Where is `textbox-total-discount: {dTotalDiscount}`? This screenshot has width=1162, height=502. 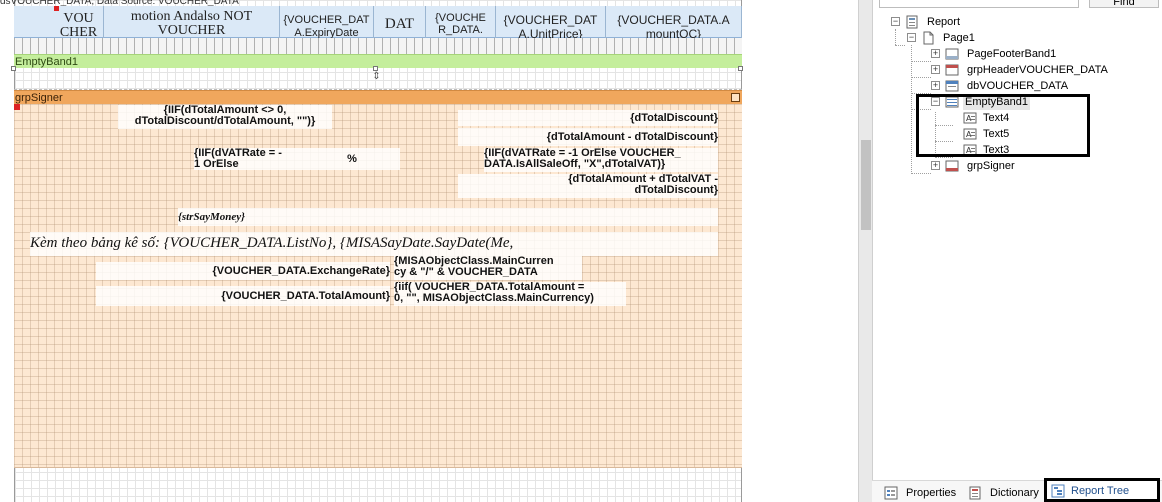 textbox-total-discount: {dTotalDiscount} is located at coordinates (588, 118).